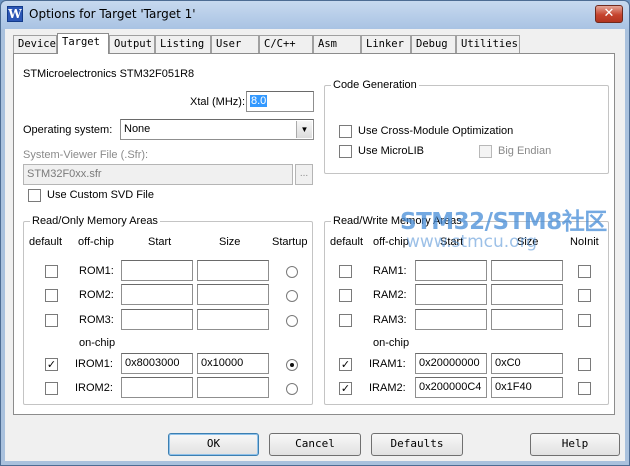 Image resolution: width=630 pixels, height=466 pixels. I want to click on rom-header-offchip: off-chip, so click(96, 242).